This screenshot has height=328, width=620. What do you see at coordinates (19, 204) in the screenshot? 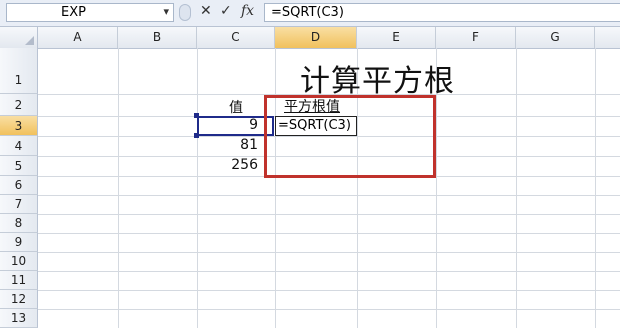
I see `row-header-7: 7` at bounding box center [19, 204].